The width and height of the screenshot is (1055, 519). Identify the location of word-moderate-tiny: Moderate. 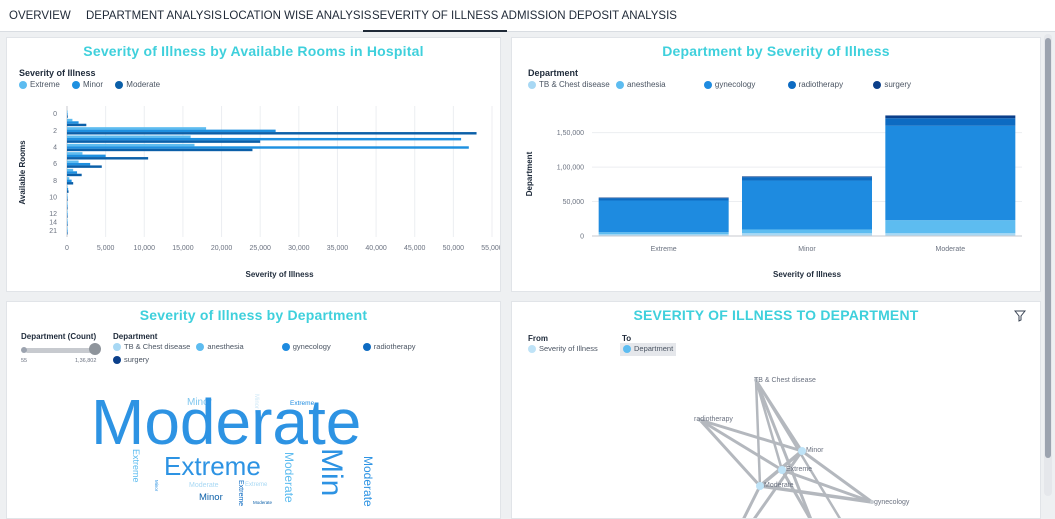
(262, 502).